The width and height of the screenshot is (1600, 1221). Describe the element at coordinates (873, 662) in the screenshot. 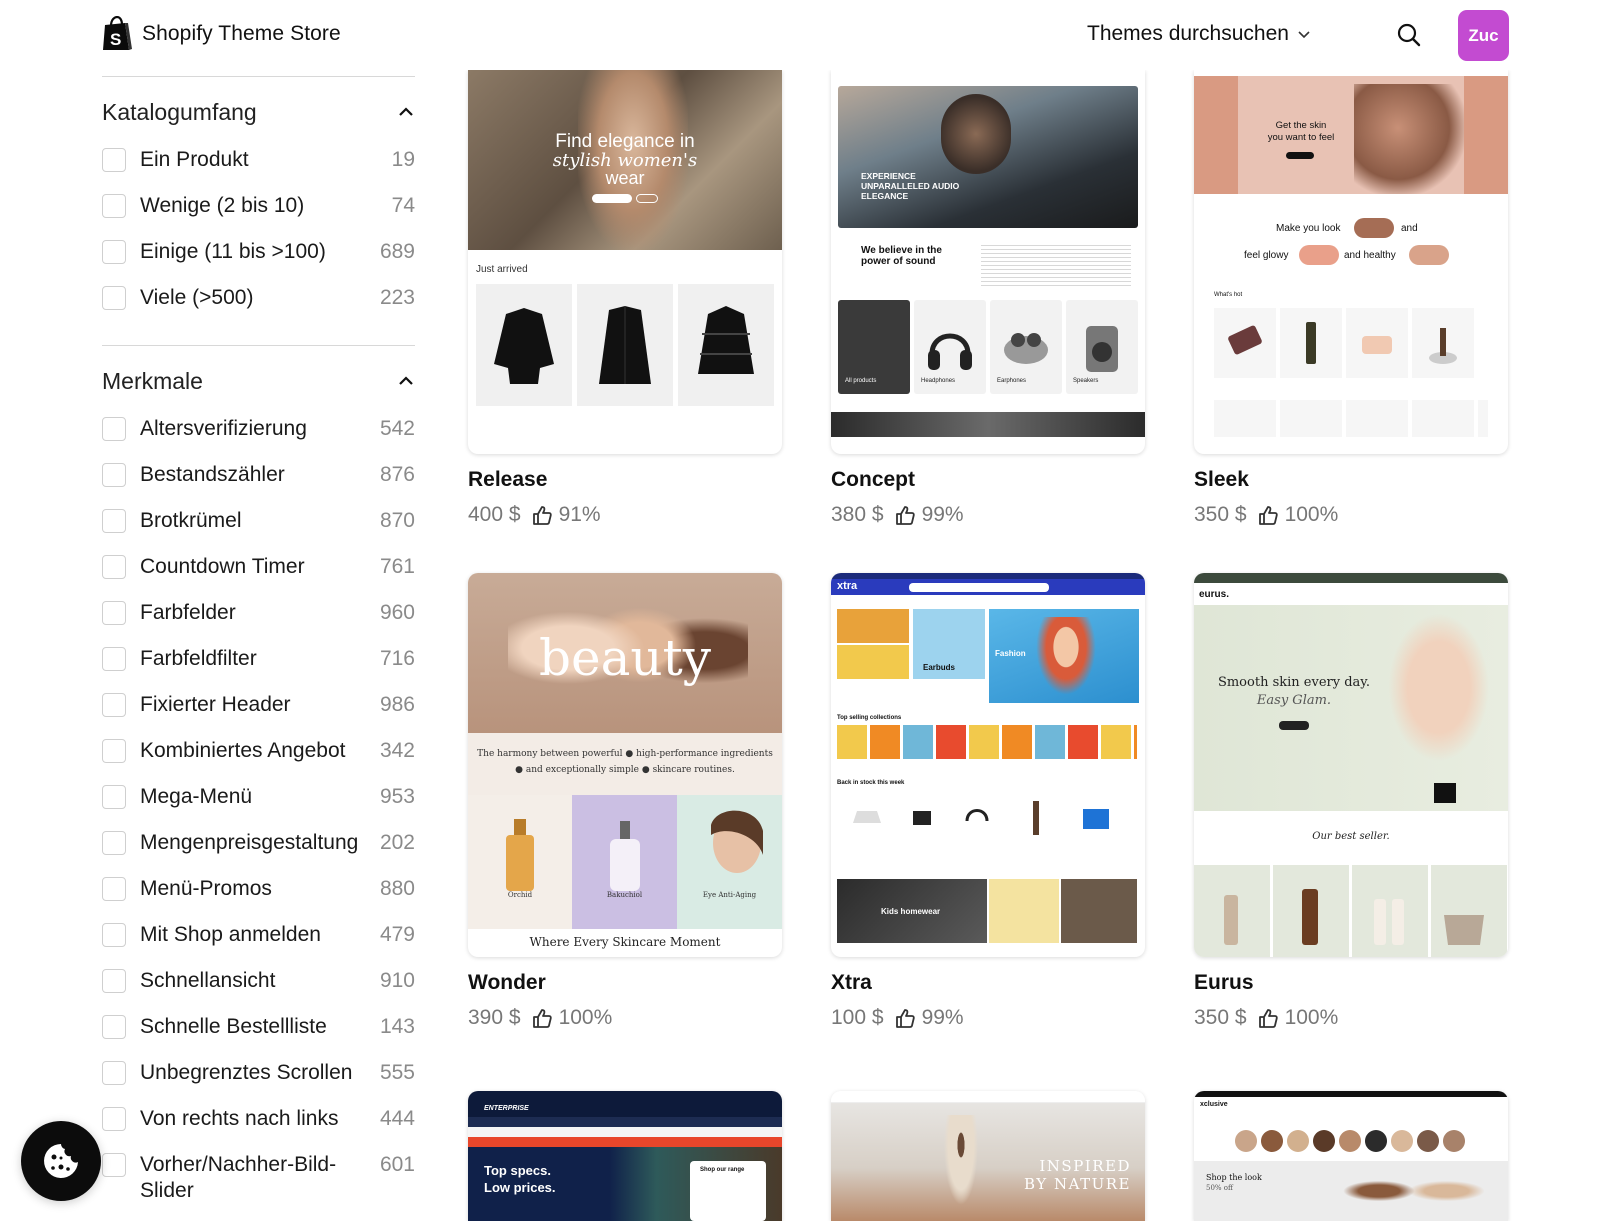

I see `promo-tile` at that location.